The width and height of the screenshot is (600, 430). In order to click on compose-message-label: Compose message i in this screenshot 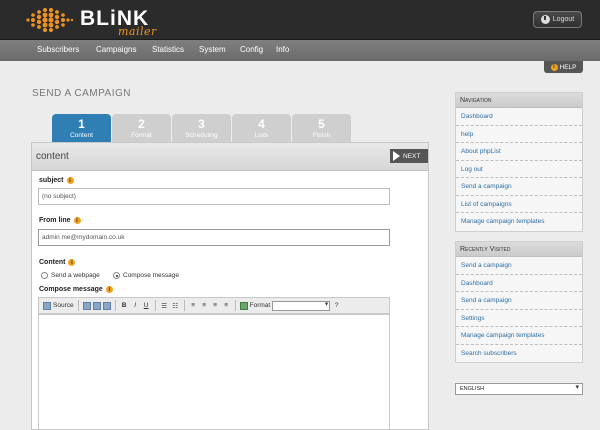, I will do `click(76, 289)`.